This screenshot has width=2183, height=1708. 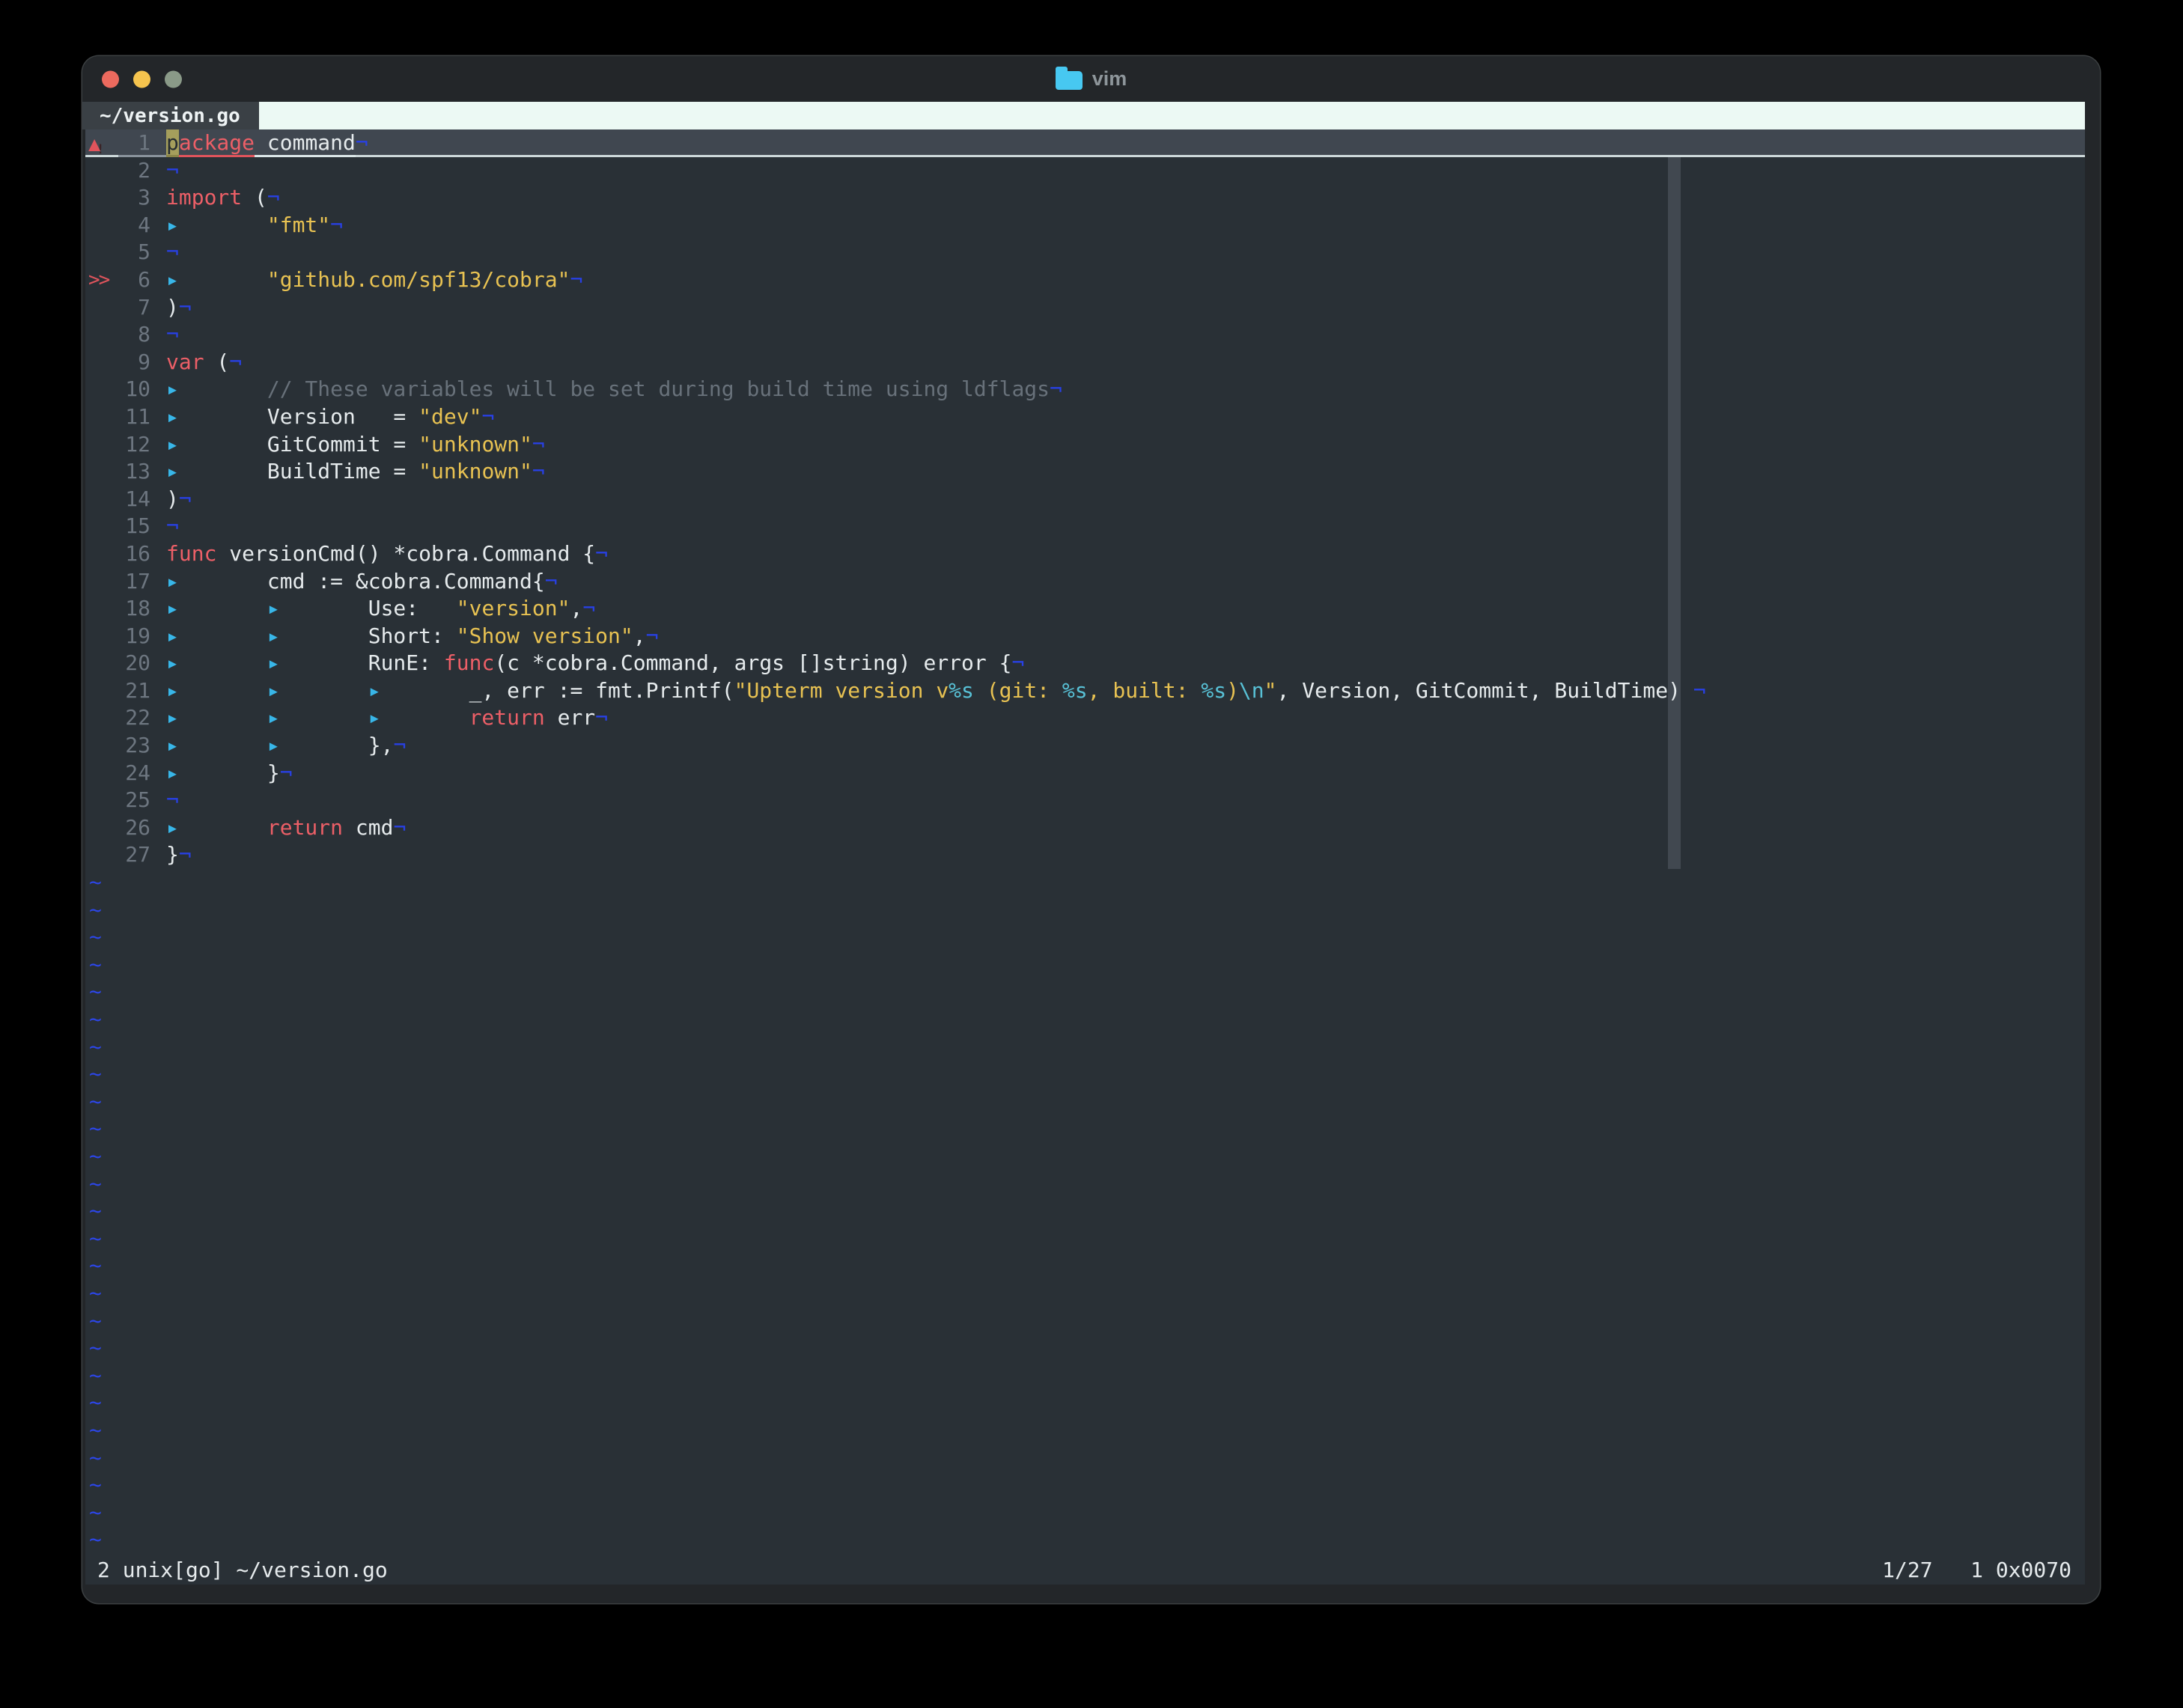 I want to click on code-line-17: 17 ▸ cmd := &cobra.Command{¬, so click(x=1085, y=582).